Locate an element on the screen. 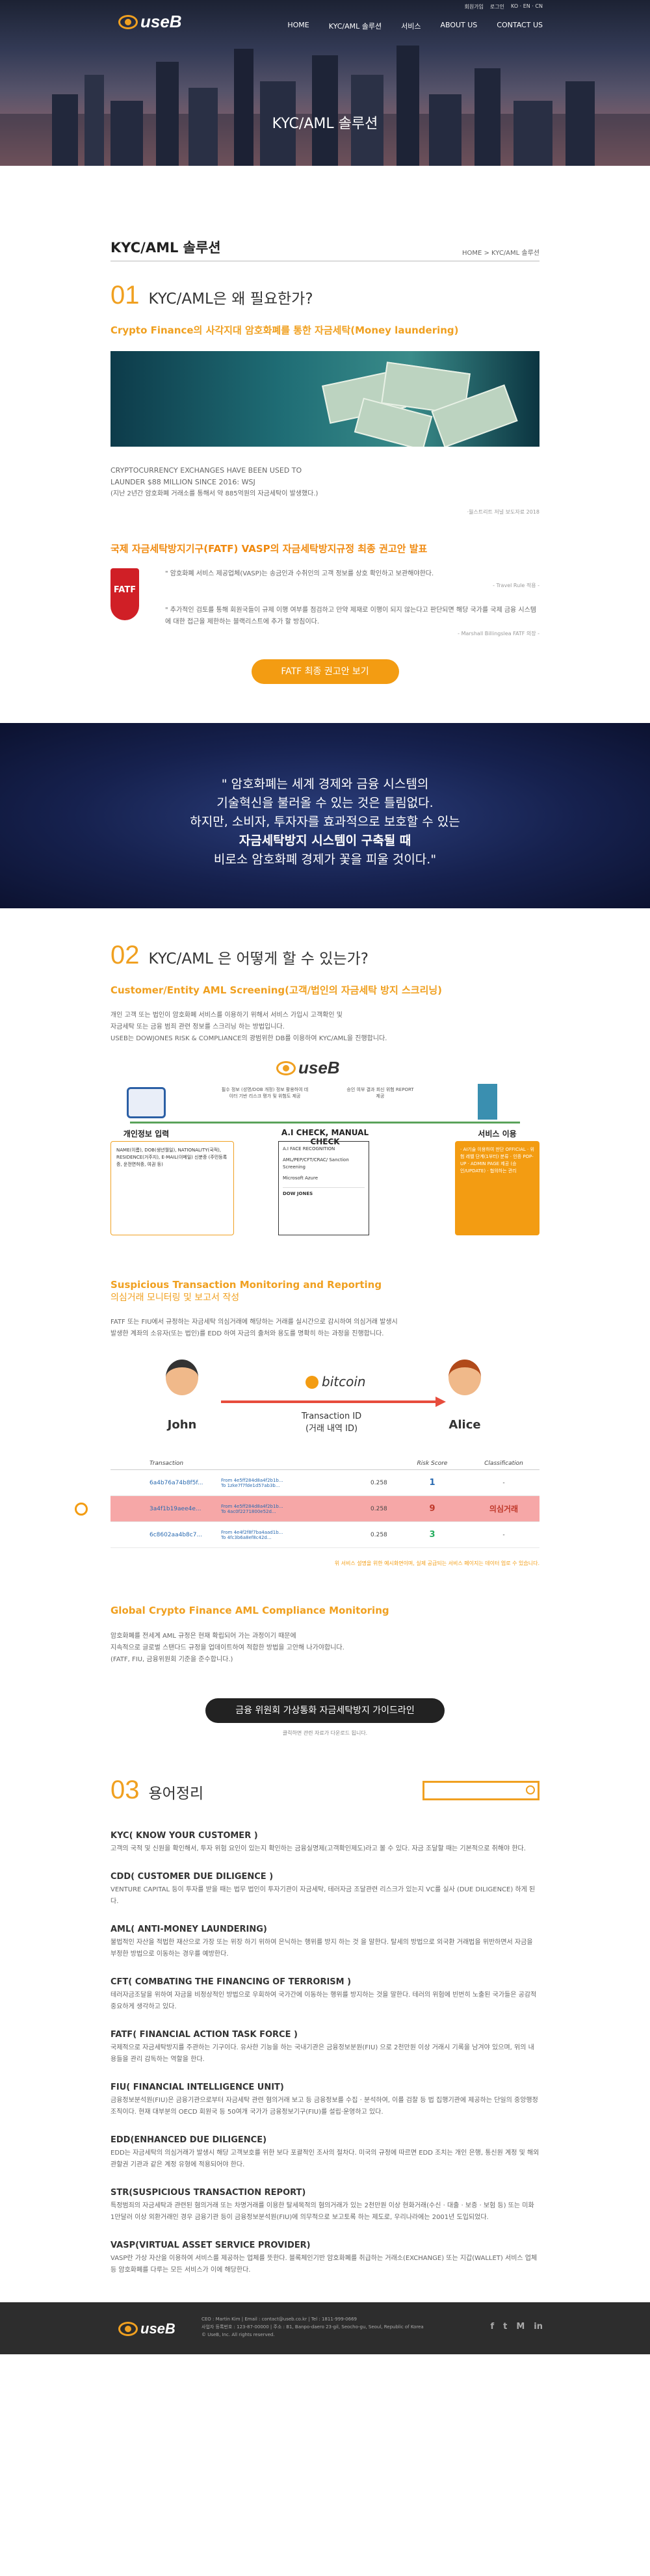 This screenshot has height=2576, width=650. nav-home: HOME is located at coordinates (298, 26).